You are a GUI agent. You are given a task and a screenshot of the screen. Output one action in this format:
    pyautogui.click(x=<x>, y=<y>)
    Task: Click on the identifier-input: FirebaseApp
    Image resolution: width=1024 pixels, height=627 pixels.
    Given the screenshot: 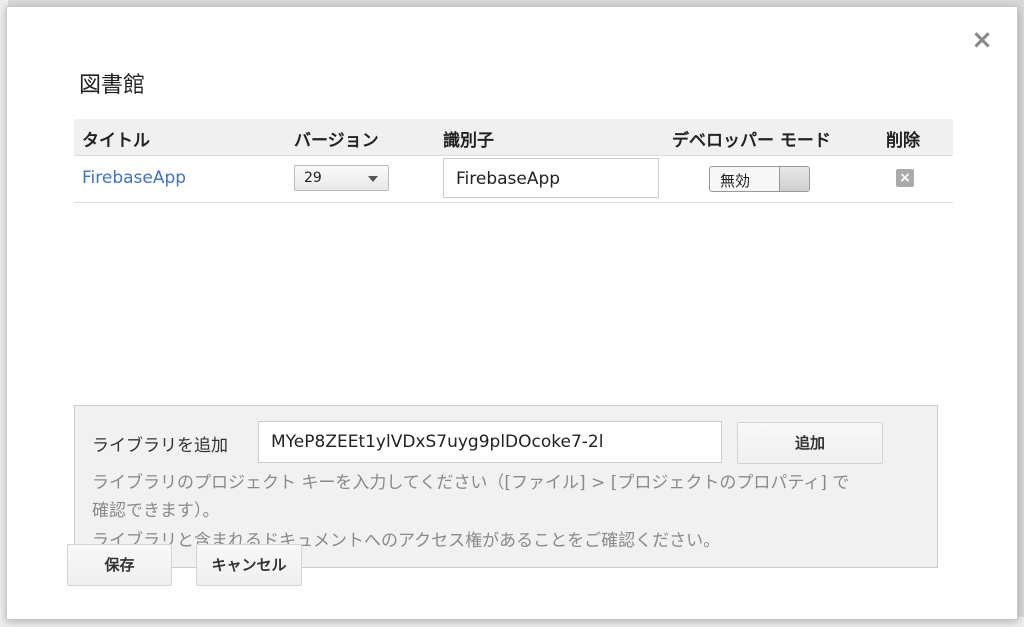 What is the action you would take?
    pyautogui.click(x=551, y=178)
    